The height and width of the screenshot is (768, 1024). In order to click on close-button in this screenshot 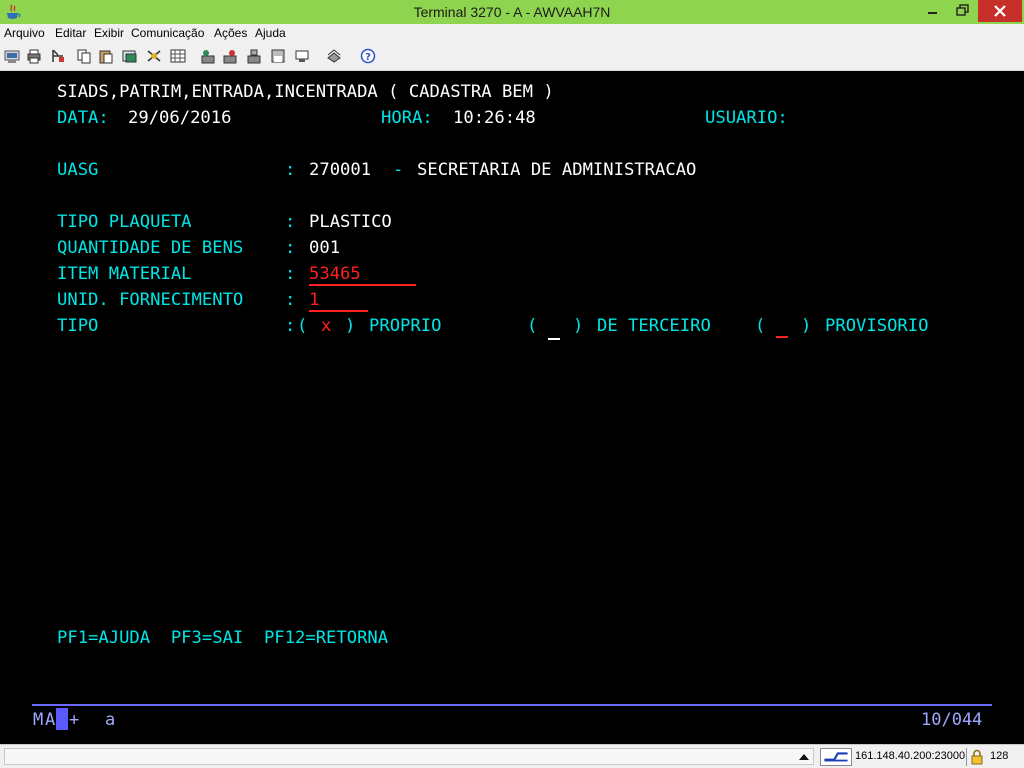, I will do `click(1000, 11)`.